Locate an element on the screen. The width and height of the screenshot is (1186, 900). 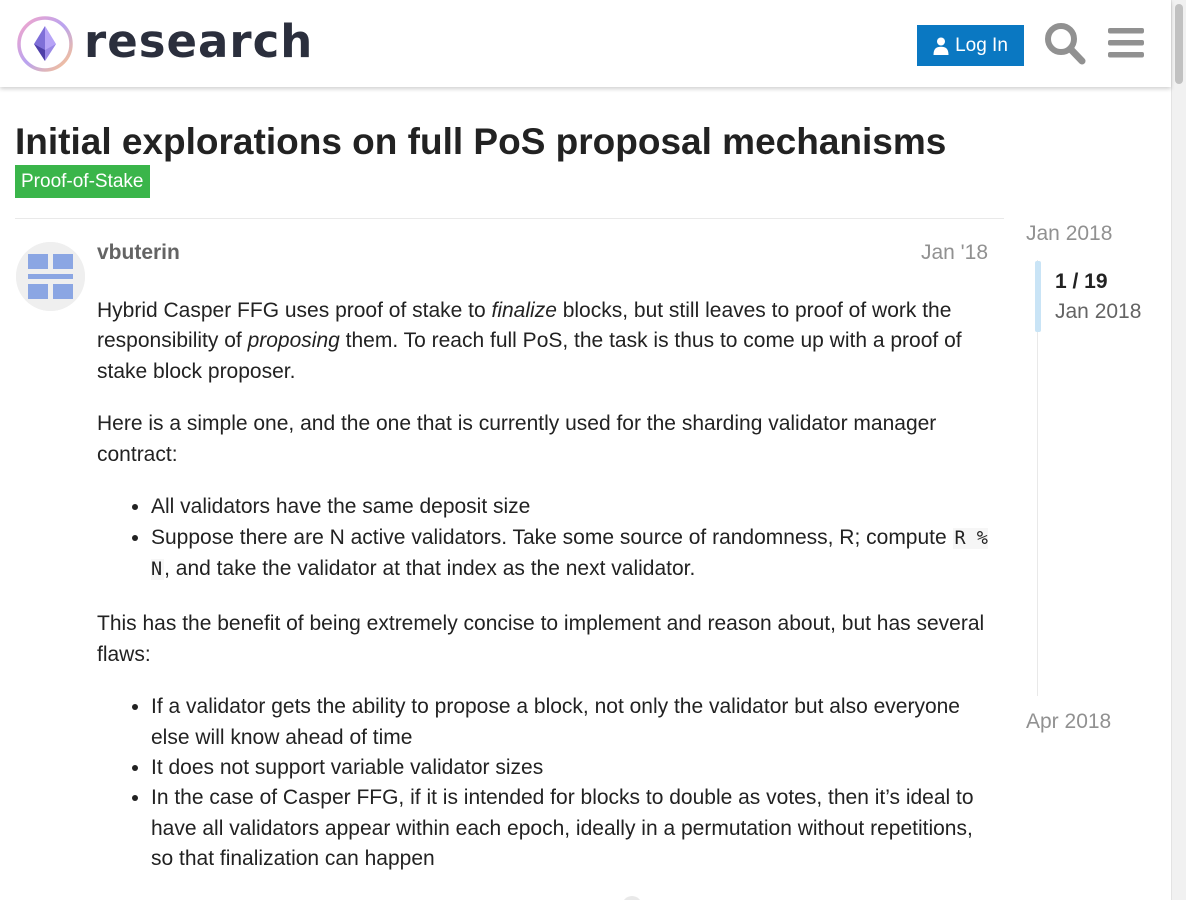
avatar-pattern-icon is located at coordinates (50, 276).